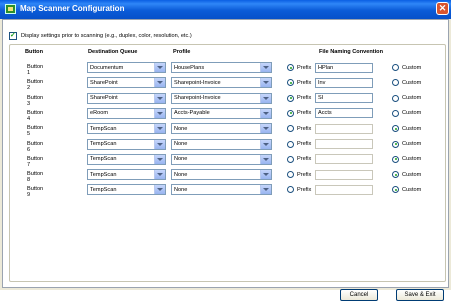 This screenshot has width=451, height=301. I want to click on header-profile: Profile, so click(182, 52).